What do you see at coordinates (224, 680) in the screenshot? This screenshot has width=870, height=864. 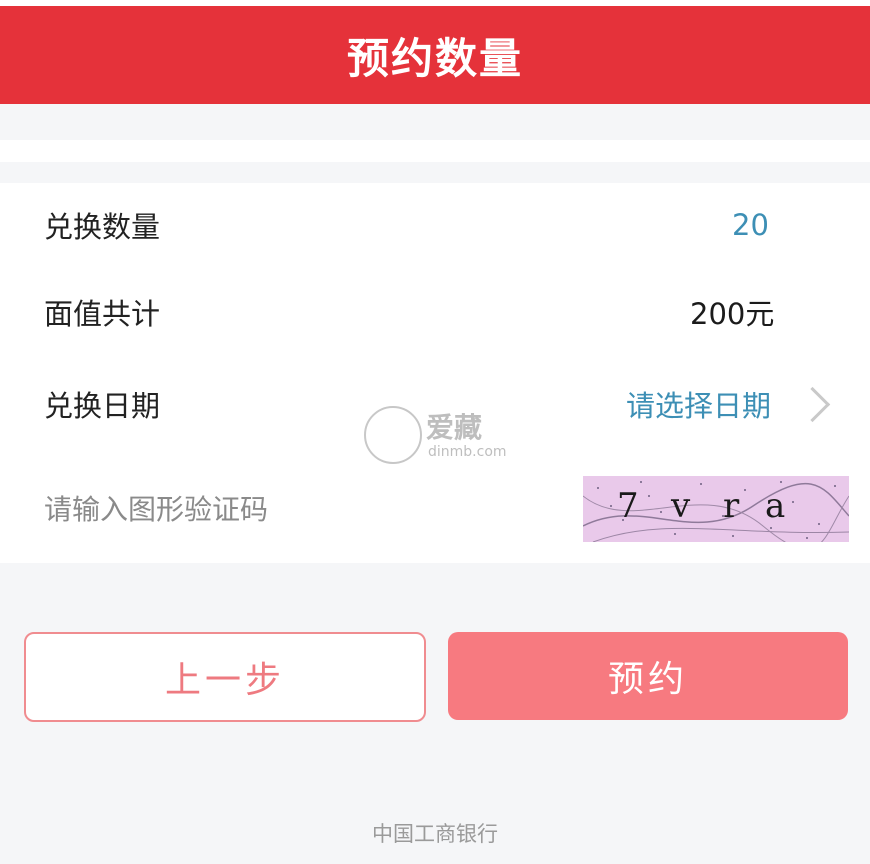 I see `back-button-label: 上一步` at bounding box center [224, 680].